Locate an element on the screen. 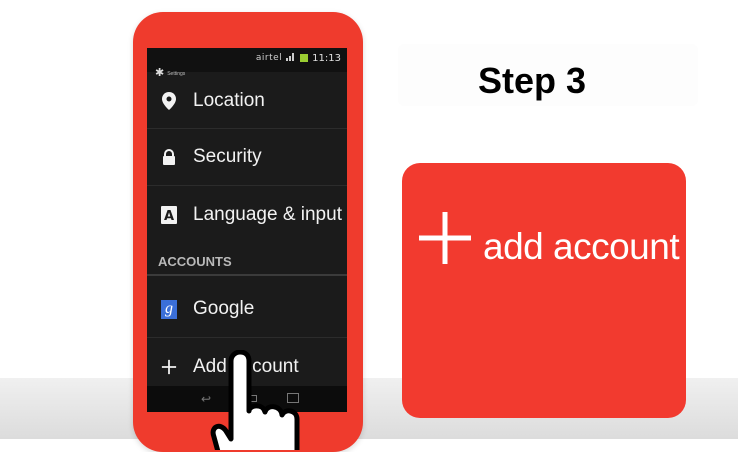  add-account-label: add account is located at coordinates (581, 246).